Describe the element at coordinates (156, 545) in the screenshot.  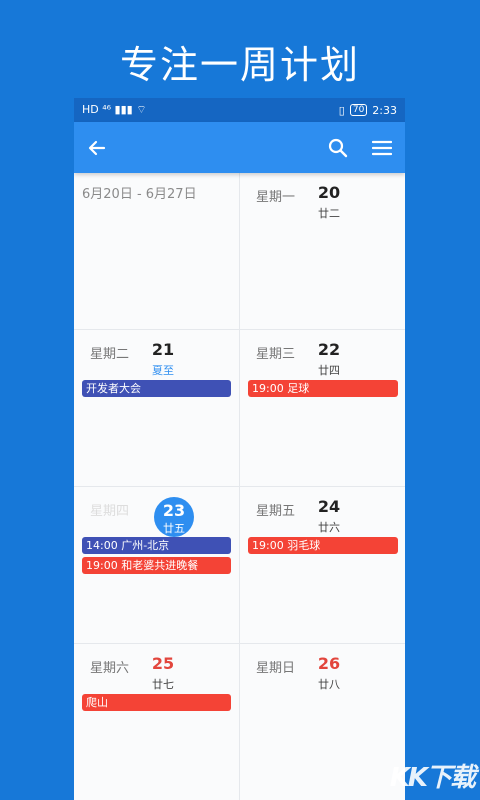
I see `event-chip: 14:00 广州-北京` at that location.